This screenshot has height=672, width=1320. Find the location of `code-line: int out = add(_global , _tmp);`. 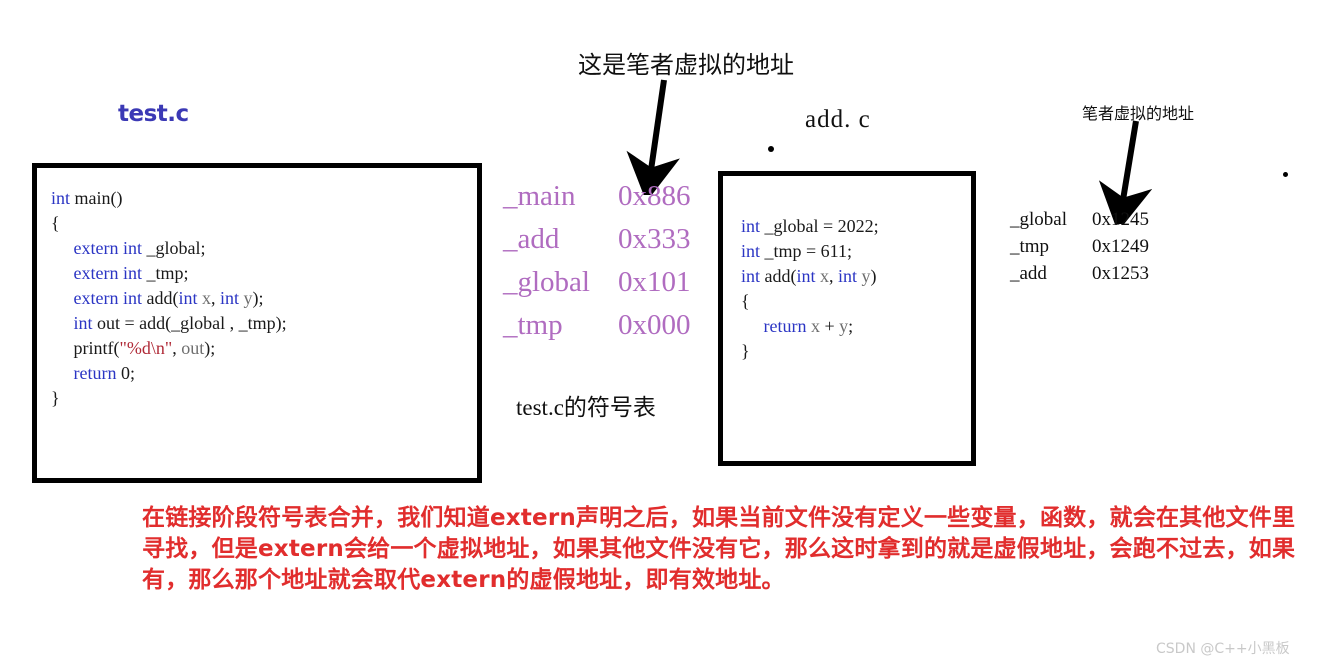

code-line: int out = add(_global , _tmp); is located at coordinates (264, 323).